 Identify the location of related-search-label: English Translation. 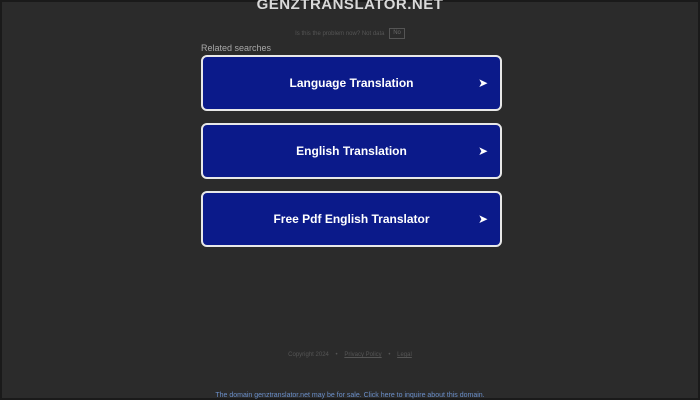
(351, 151).